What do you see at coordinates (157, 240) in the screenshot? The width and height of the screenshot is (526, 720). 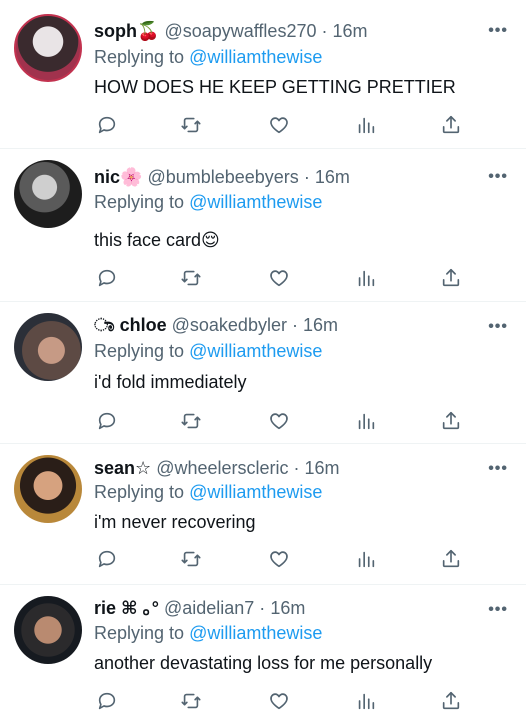 I see `tweet-text: this face card😌` at bounding box center [157, 240].